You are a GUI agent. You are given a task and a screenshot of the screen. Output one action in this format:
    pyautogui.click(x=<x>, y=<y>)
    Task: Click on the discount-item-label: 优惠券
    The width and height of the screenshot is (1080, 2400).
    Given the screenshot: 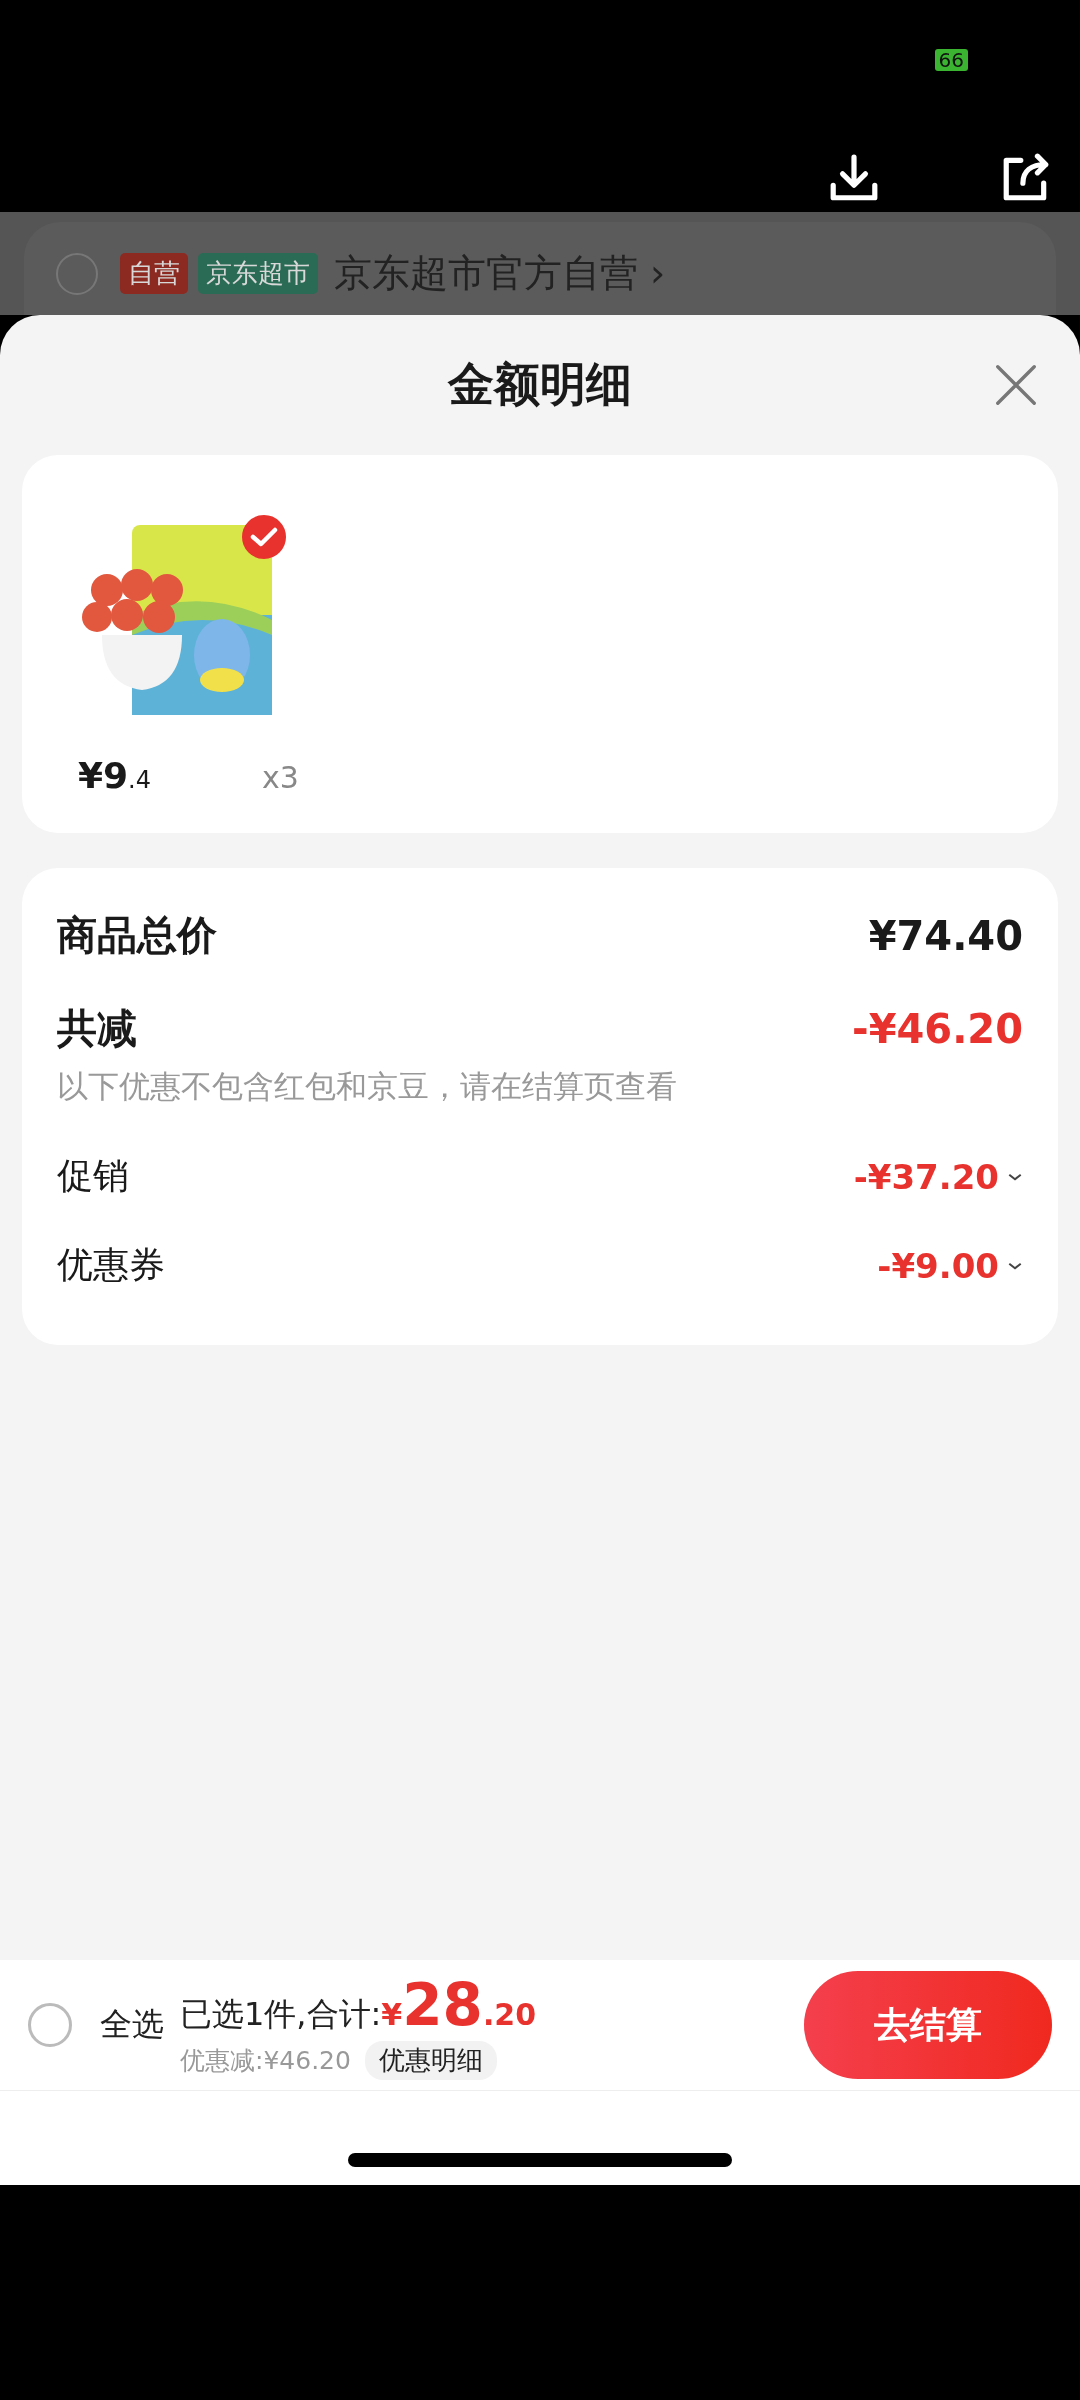 What is the action you would take?
    pyautogui.click(x=111, y=1265)
    